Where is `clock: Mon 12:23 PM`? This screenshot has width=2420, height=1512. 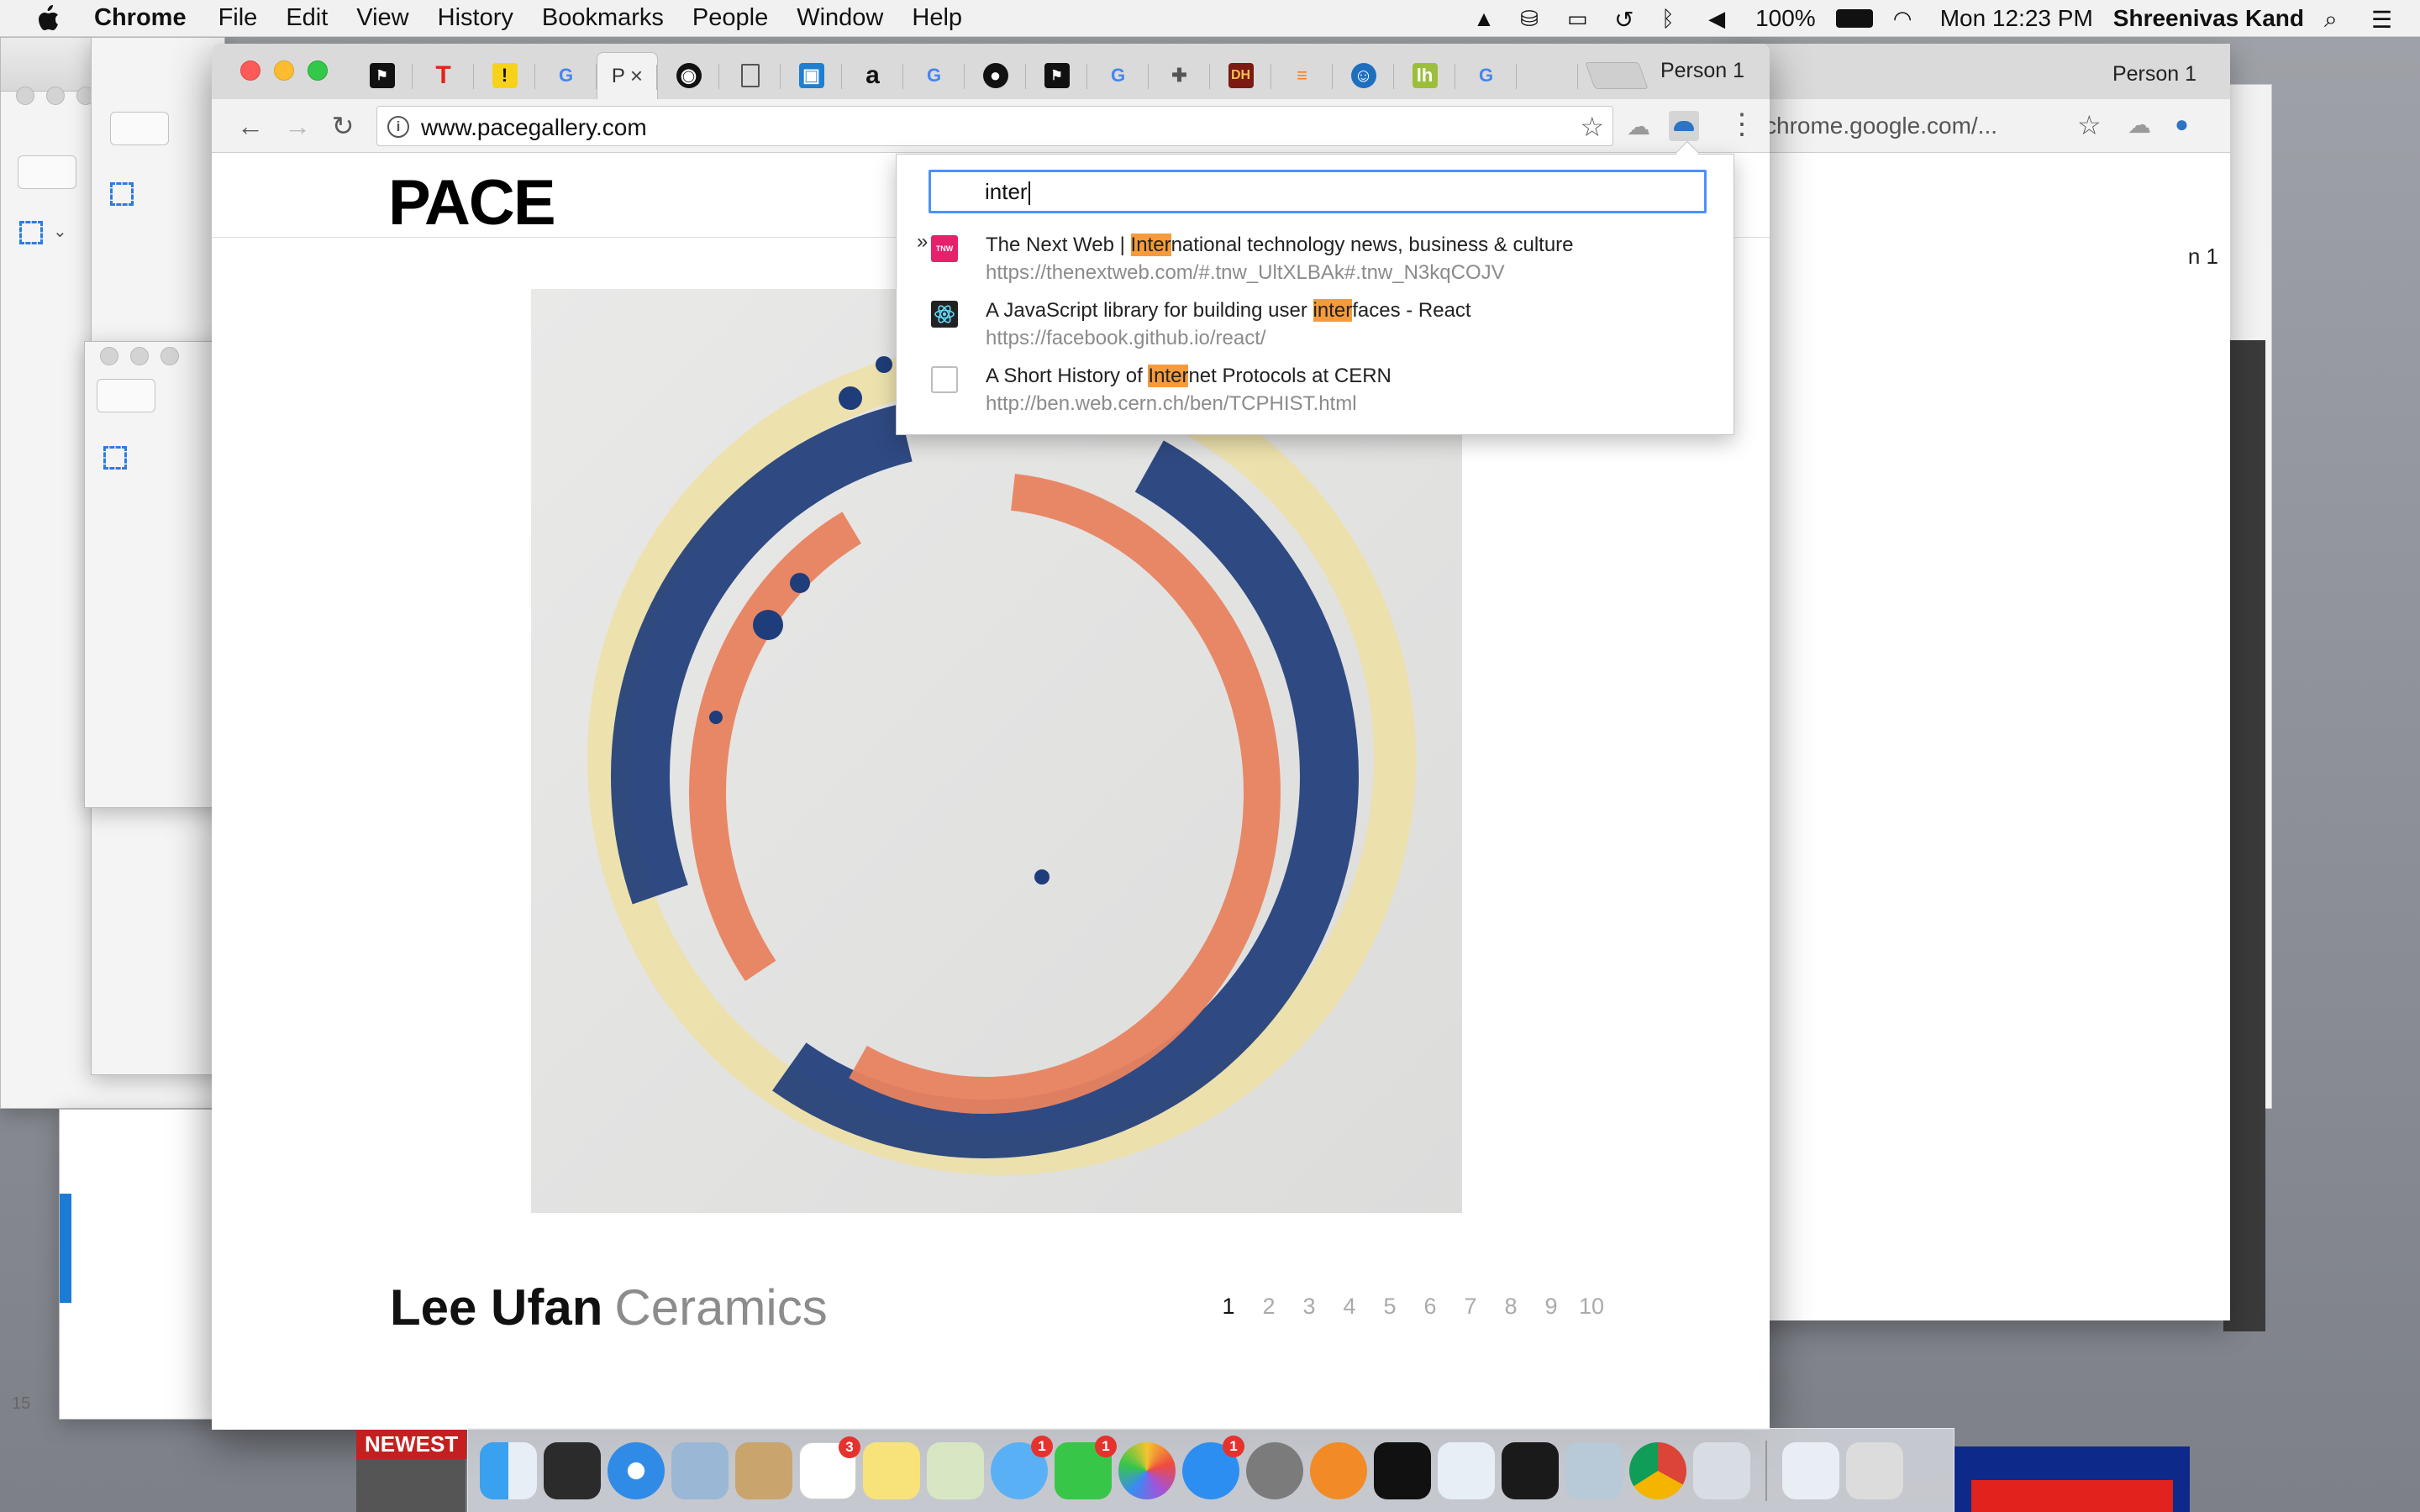
clock: Mon 12:23 PM is located at coordinates (2016, 18).